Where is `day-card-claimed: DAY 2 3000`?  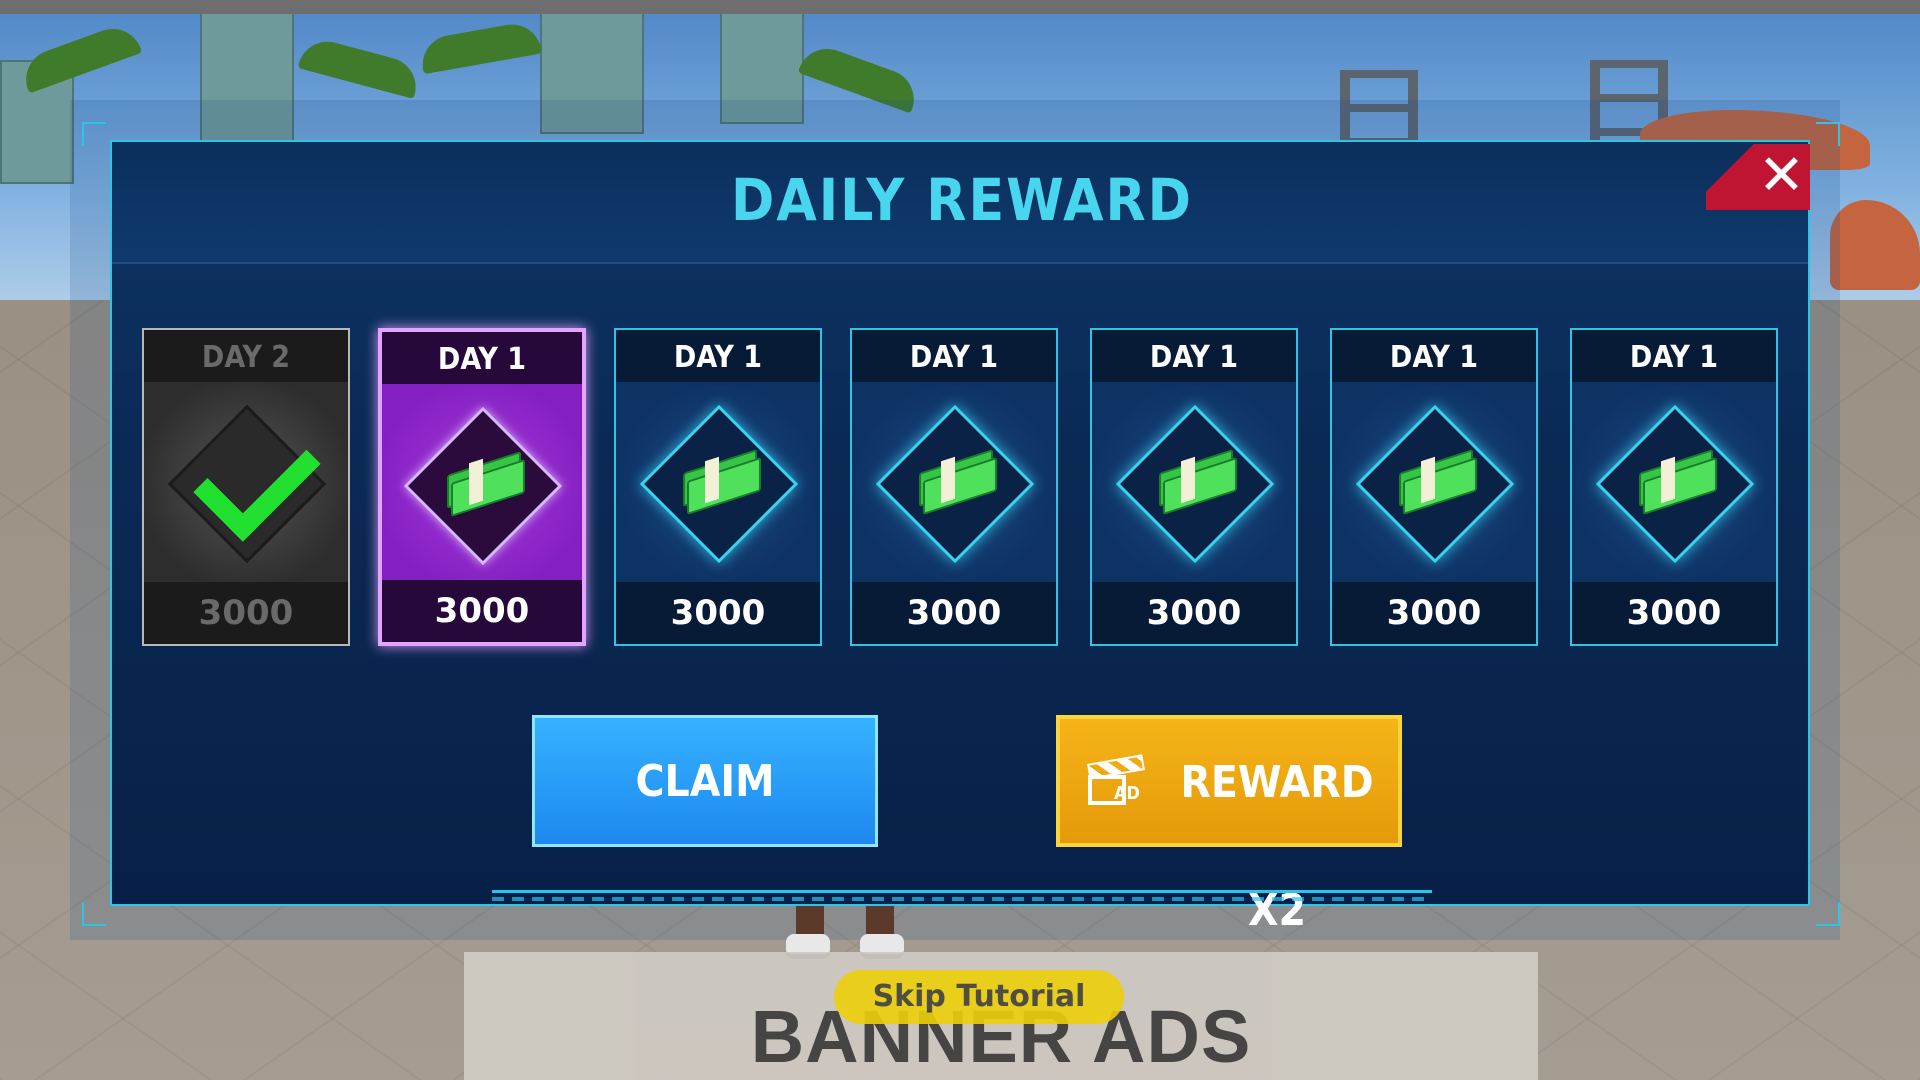
day-card-claimed: DAY 2 3000 is located at coordinates (246, 487).